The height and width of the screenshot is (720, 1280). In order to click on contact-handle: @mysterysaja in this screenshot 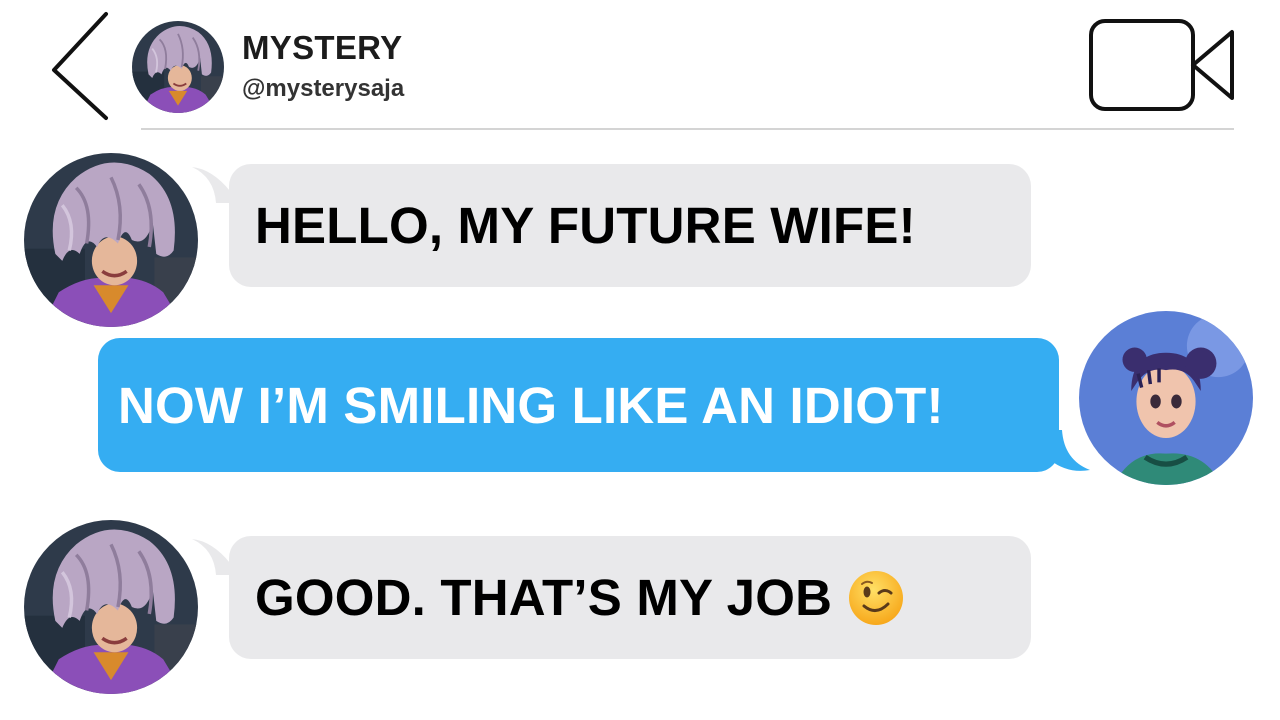, I will do `click(323, 88)`.